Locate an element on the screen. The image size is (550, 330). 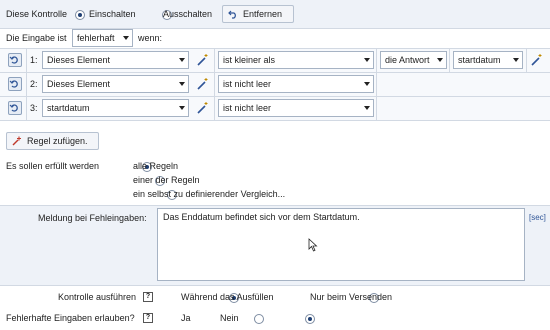
rule-1-target-value: startdatum is located at coordinates (479, 60).